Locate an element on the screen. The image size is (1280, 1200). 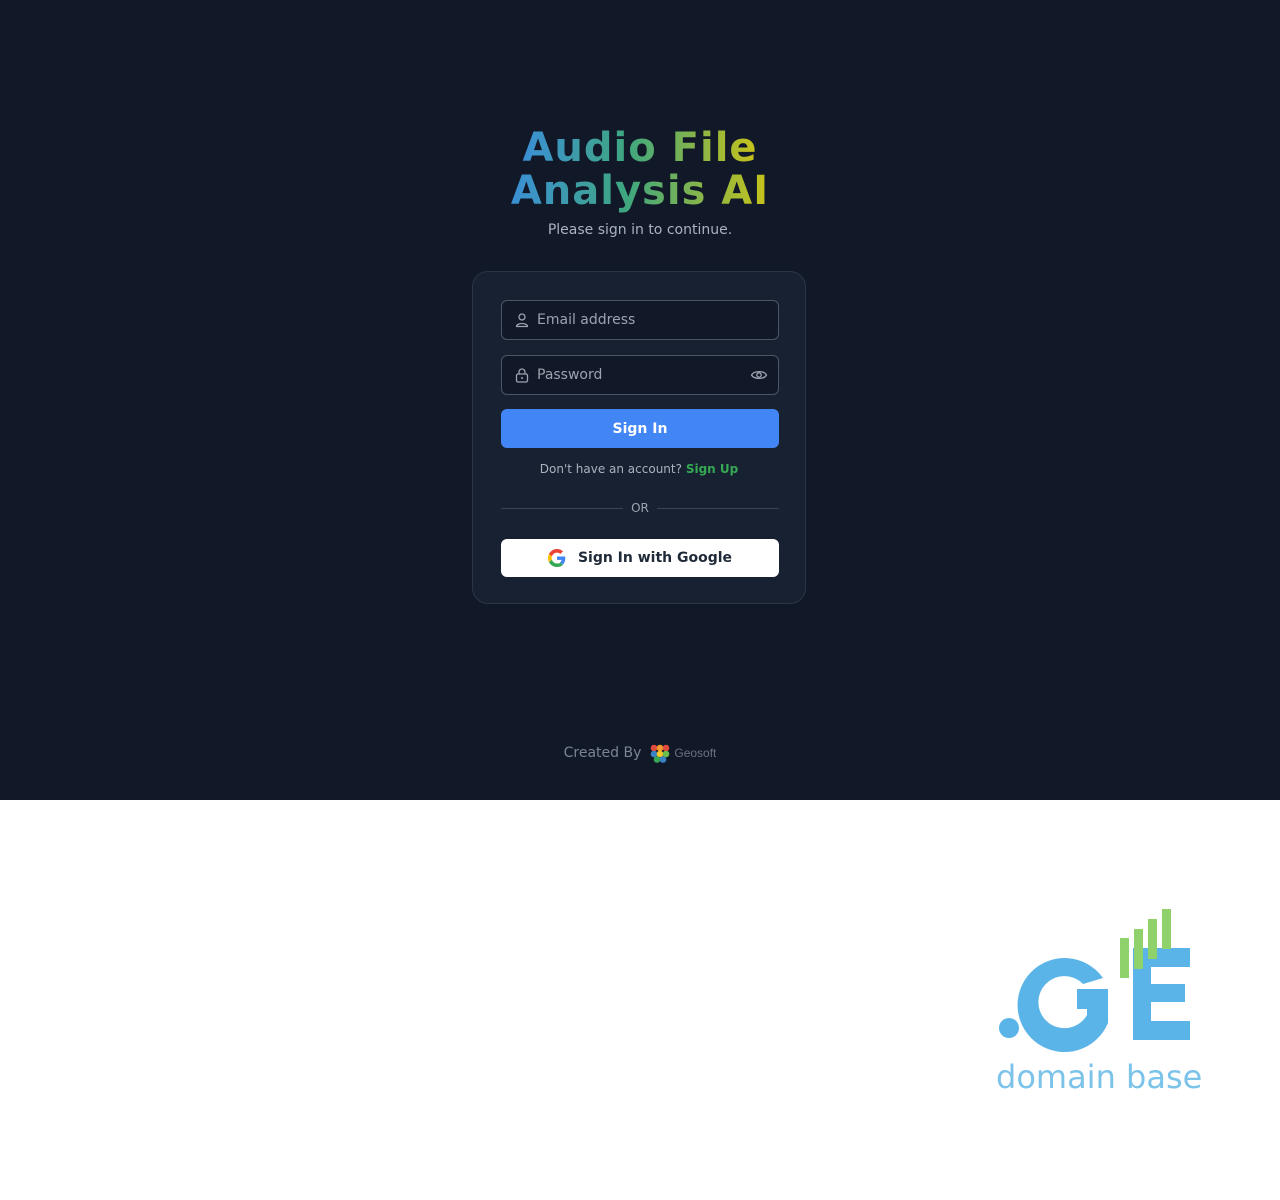
lock-icon is located at coordinates (522, 375).